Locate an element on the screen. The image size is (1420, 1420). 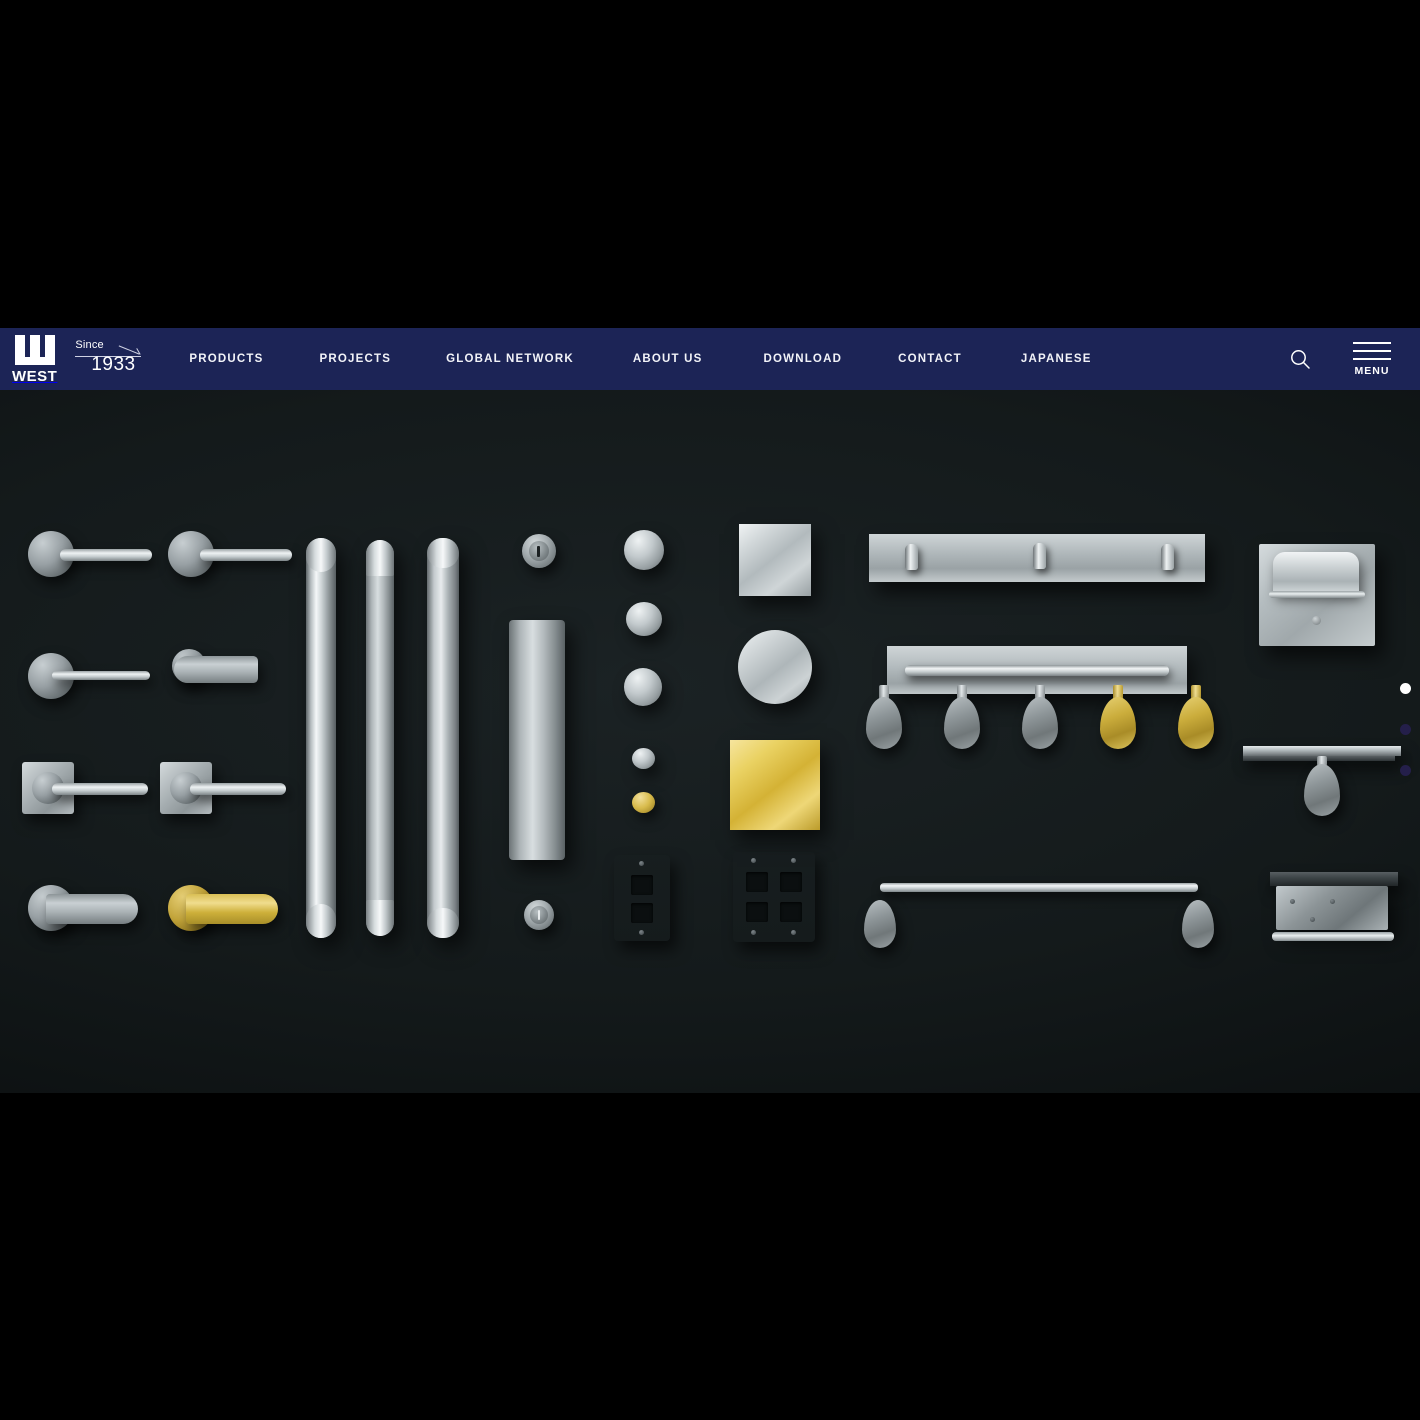
switch-plate-4gang is located at coordinates (774, 897).